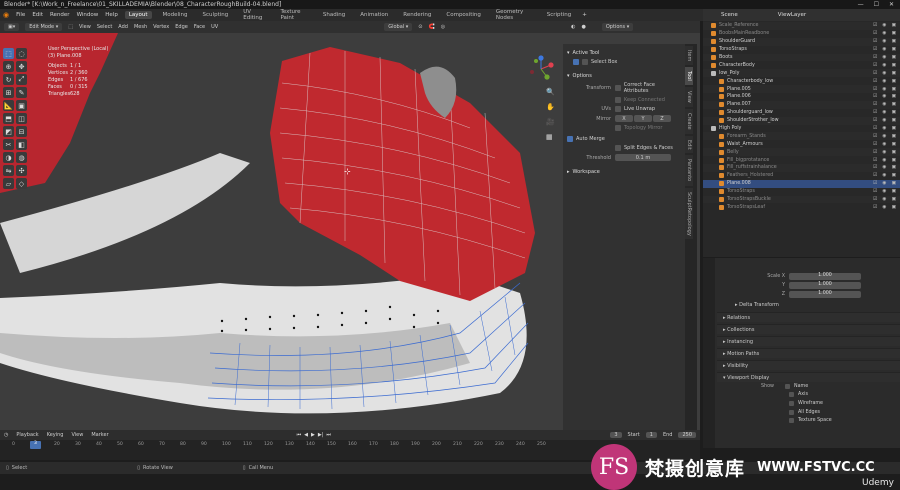 Image resolution: width=900 pixels, height=490 pixels. What do you see at coordinates (8, 144) in the screenshot?
I see `knife-tool-icon: ✂` at bounding box center [8, 144].